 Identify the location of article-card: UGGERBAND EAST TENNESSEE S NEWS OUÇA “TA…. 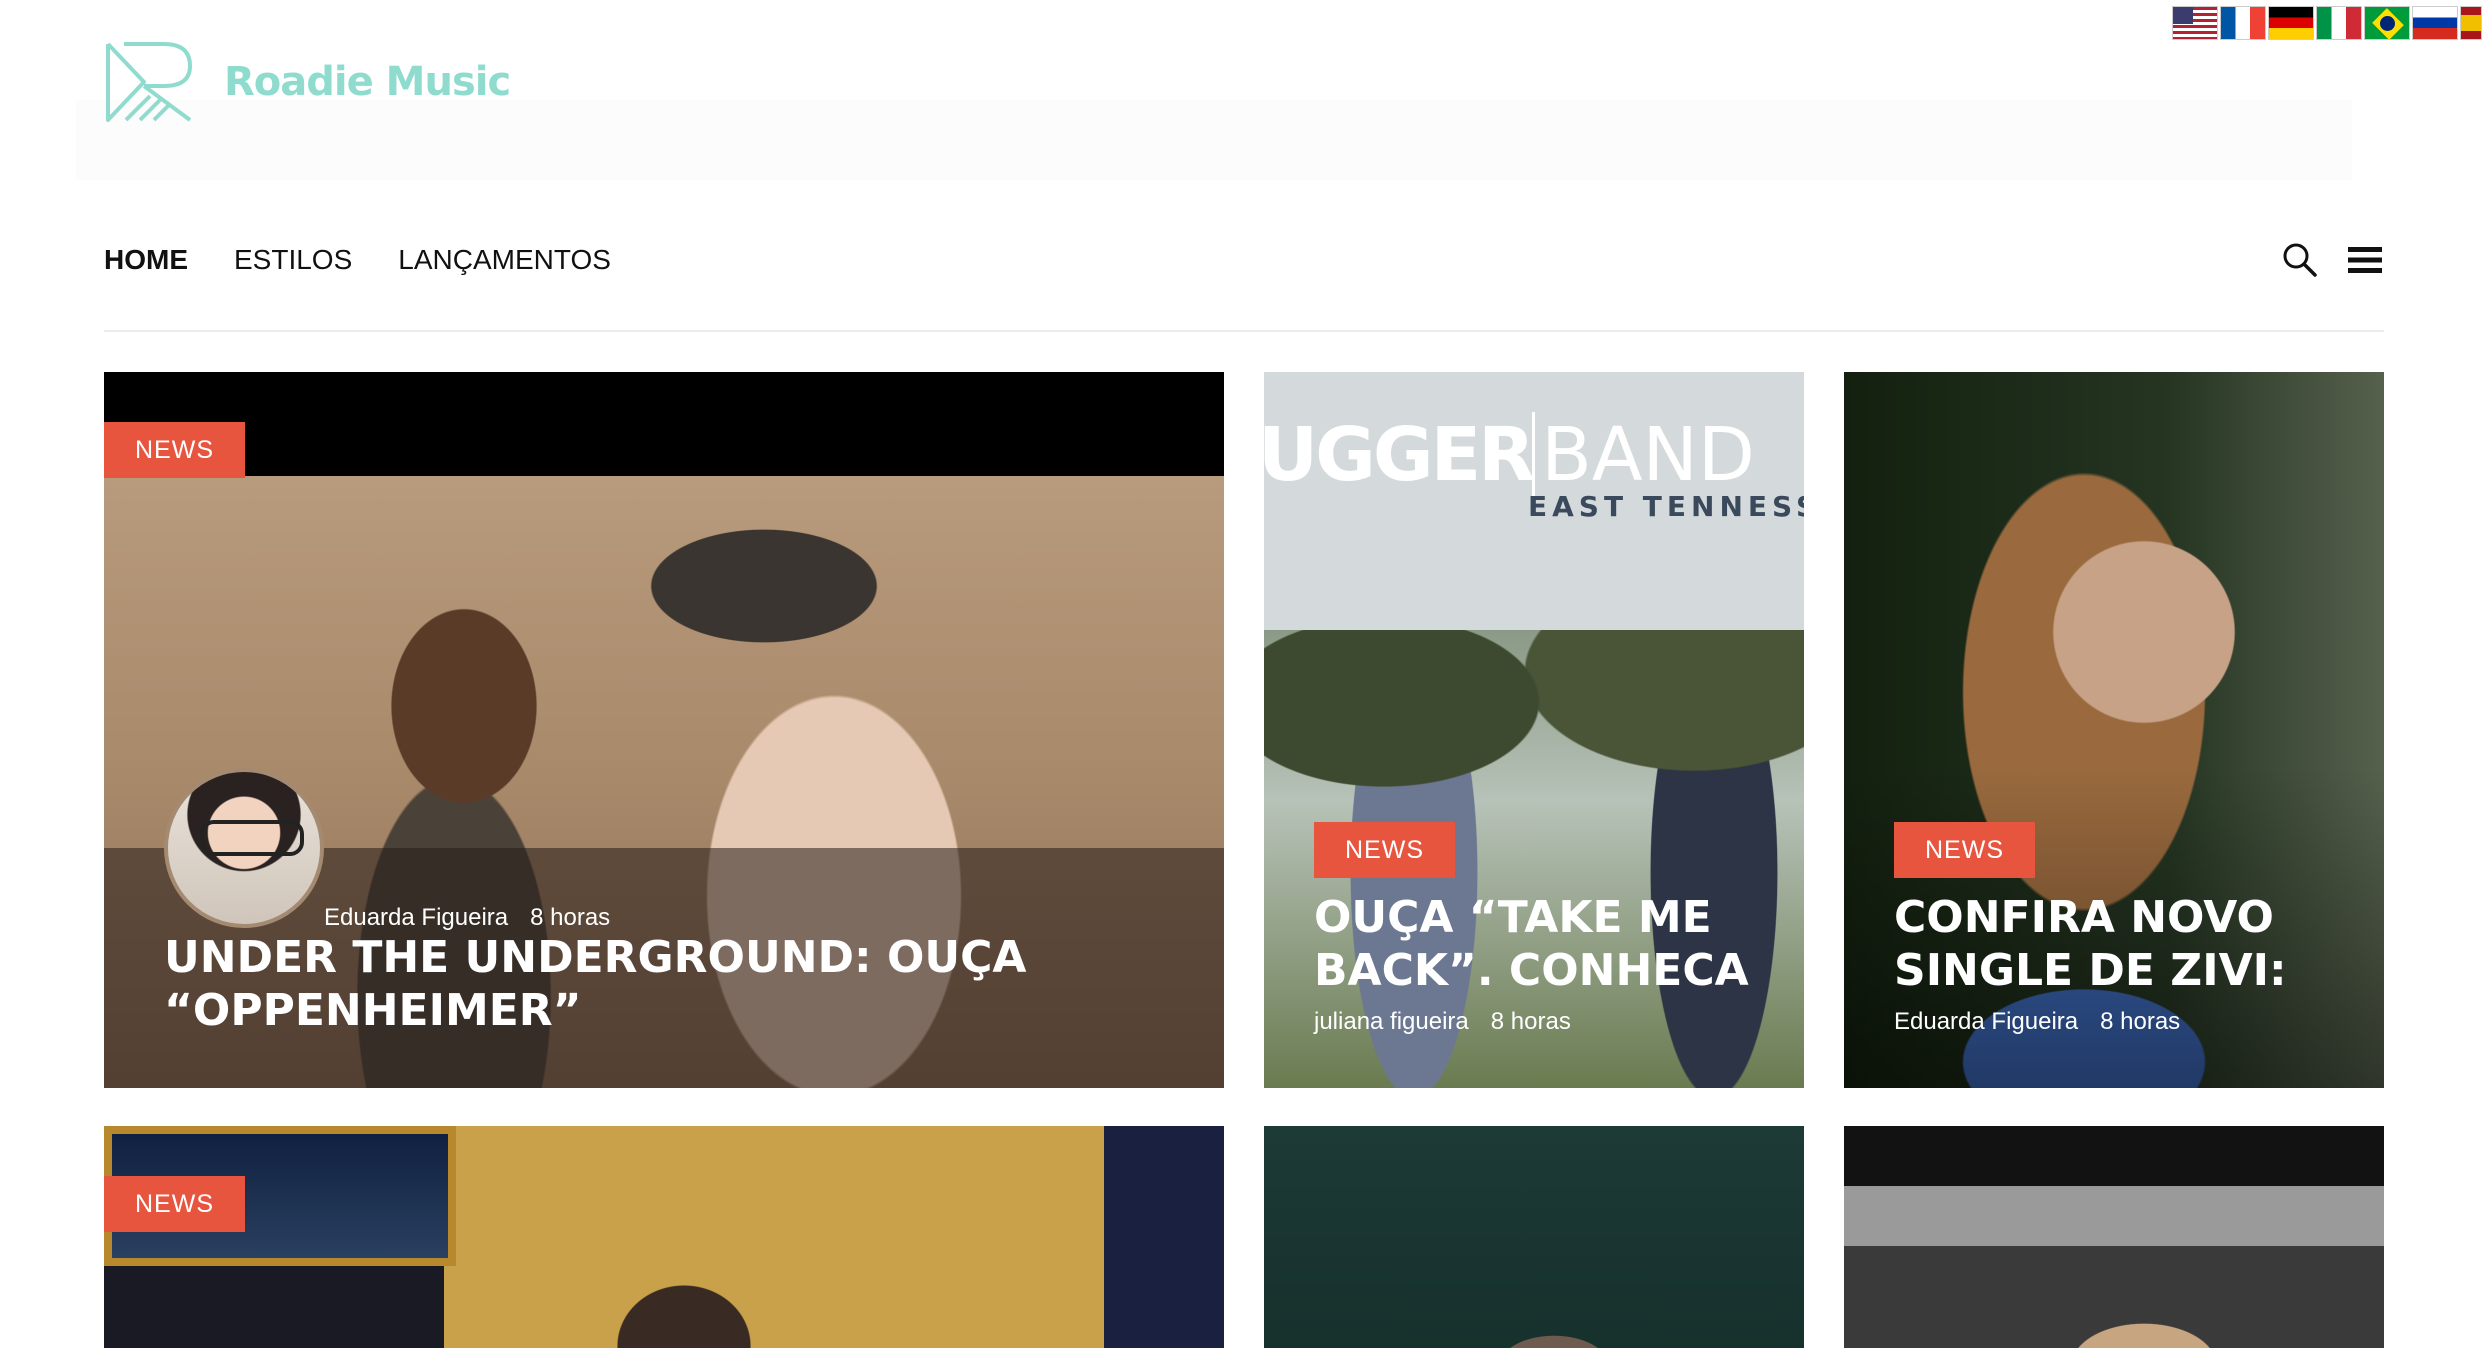
(1534, 730).